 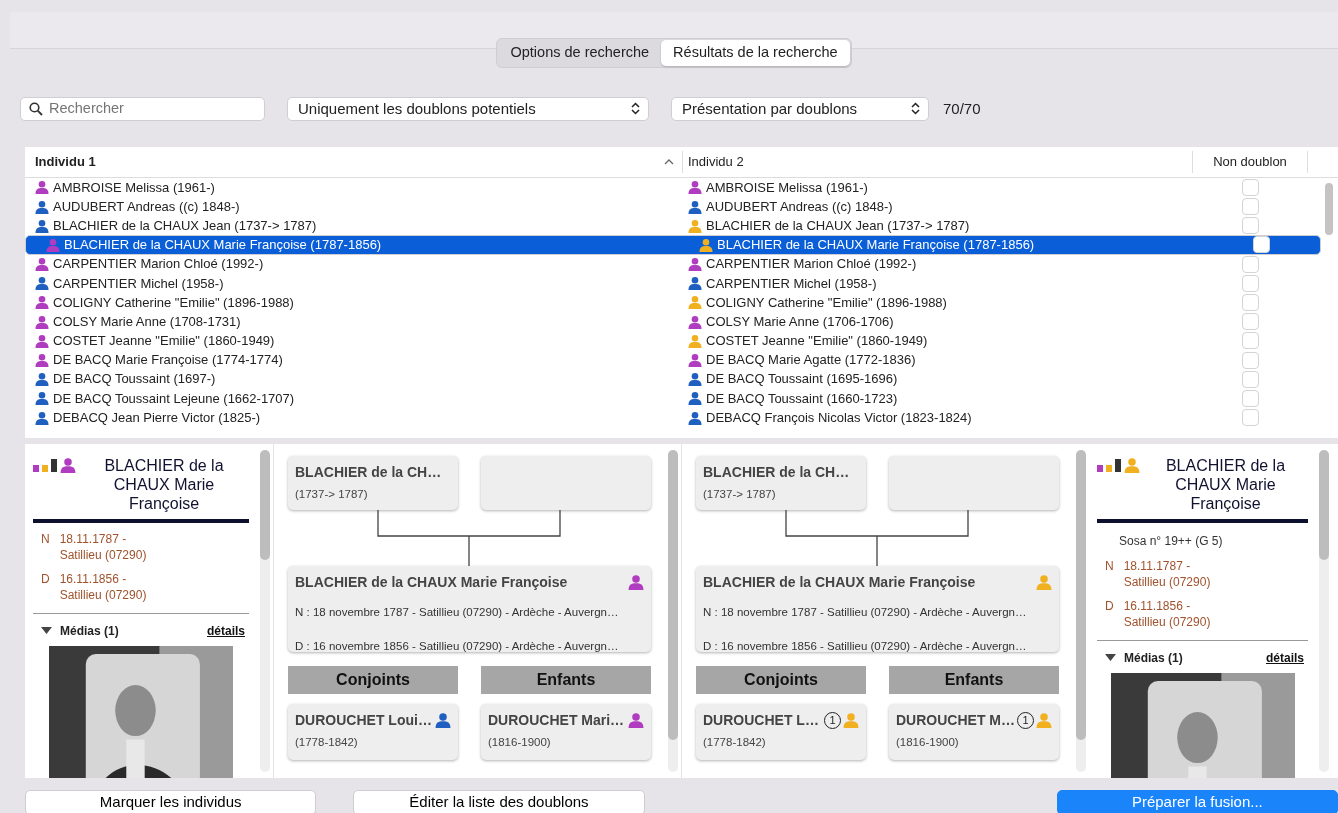 What do you see at coordinates (566, 731) in the screenshot?
I see `person-card: DUROUCHET Mari… (1816-1900)` at bounding box center [566, 731].